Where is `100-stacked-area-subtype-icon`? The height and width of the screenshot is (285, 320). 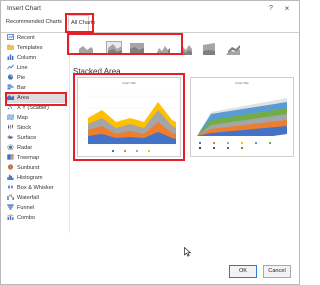
100-stacked-area-subtype-icon is located at coordinates (137, 49).